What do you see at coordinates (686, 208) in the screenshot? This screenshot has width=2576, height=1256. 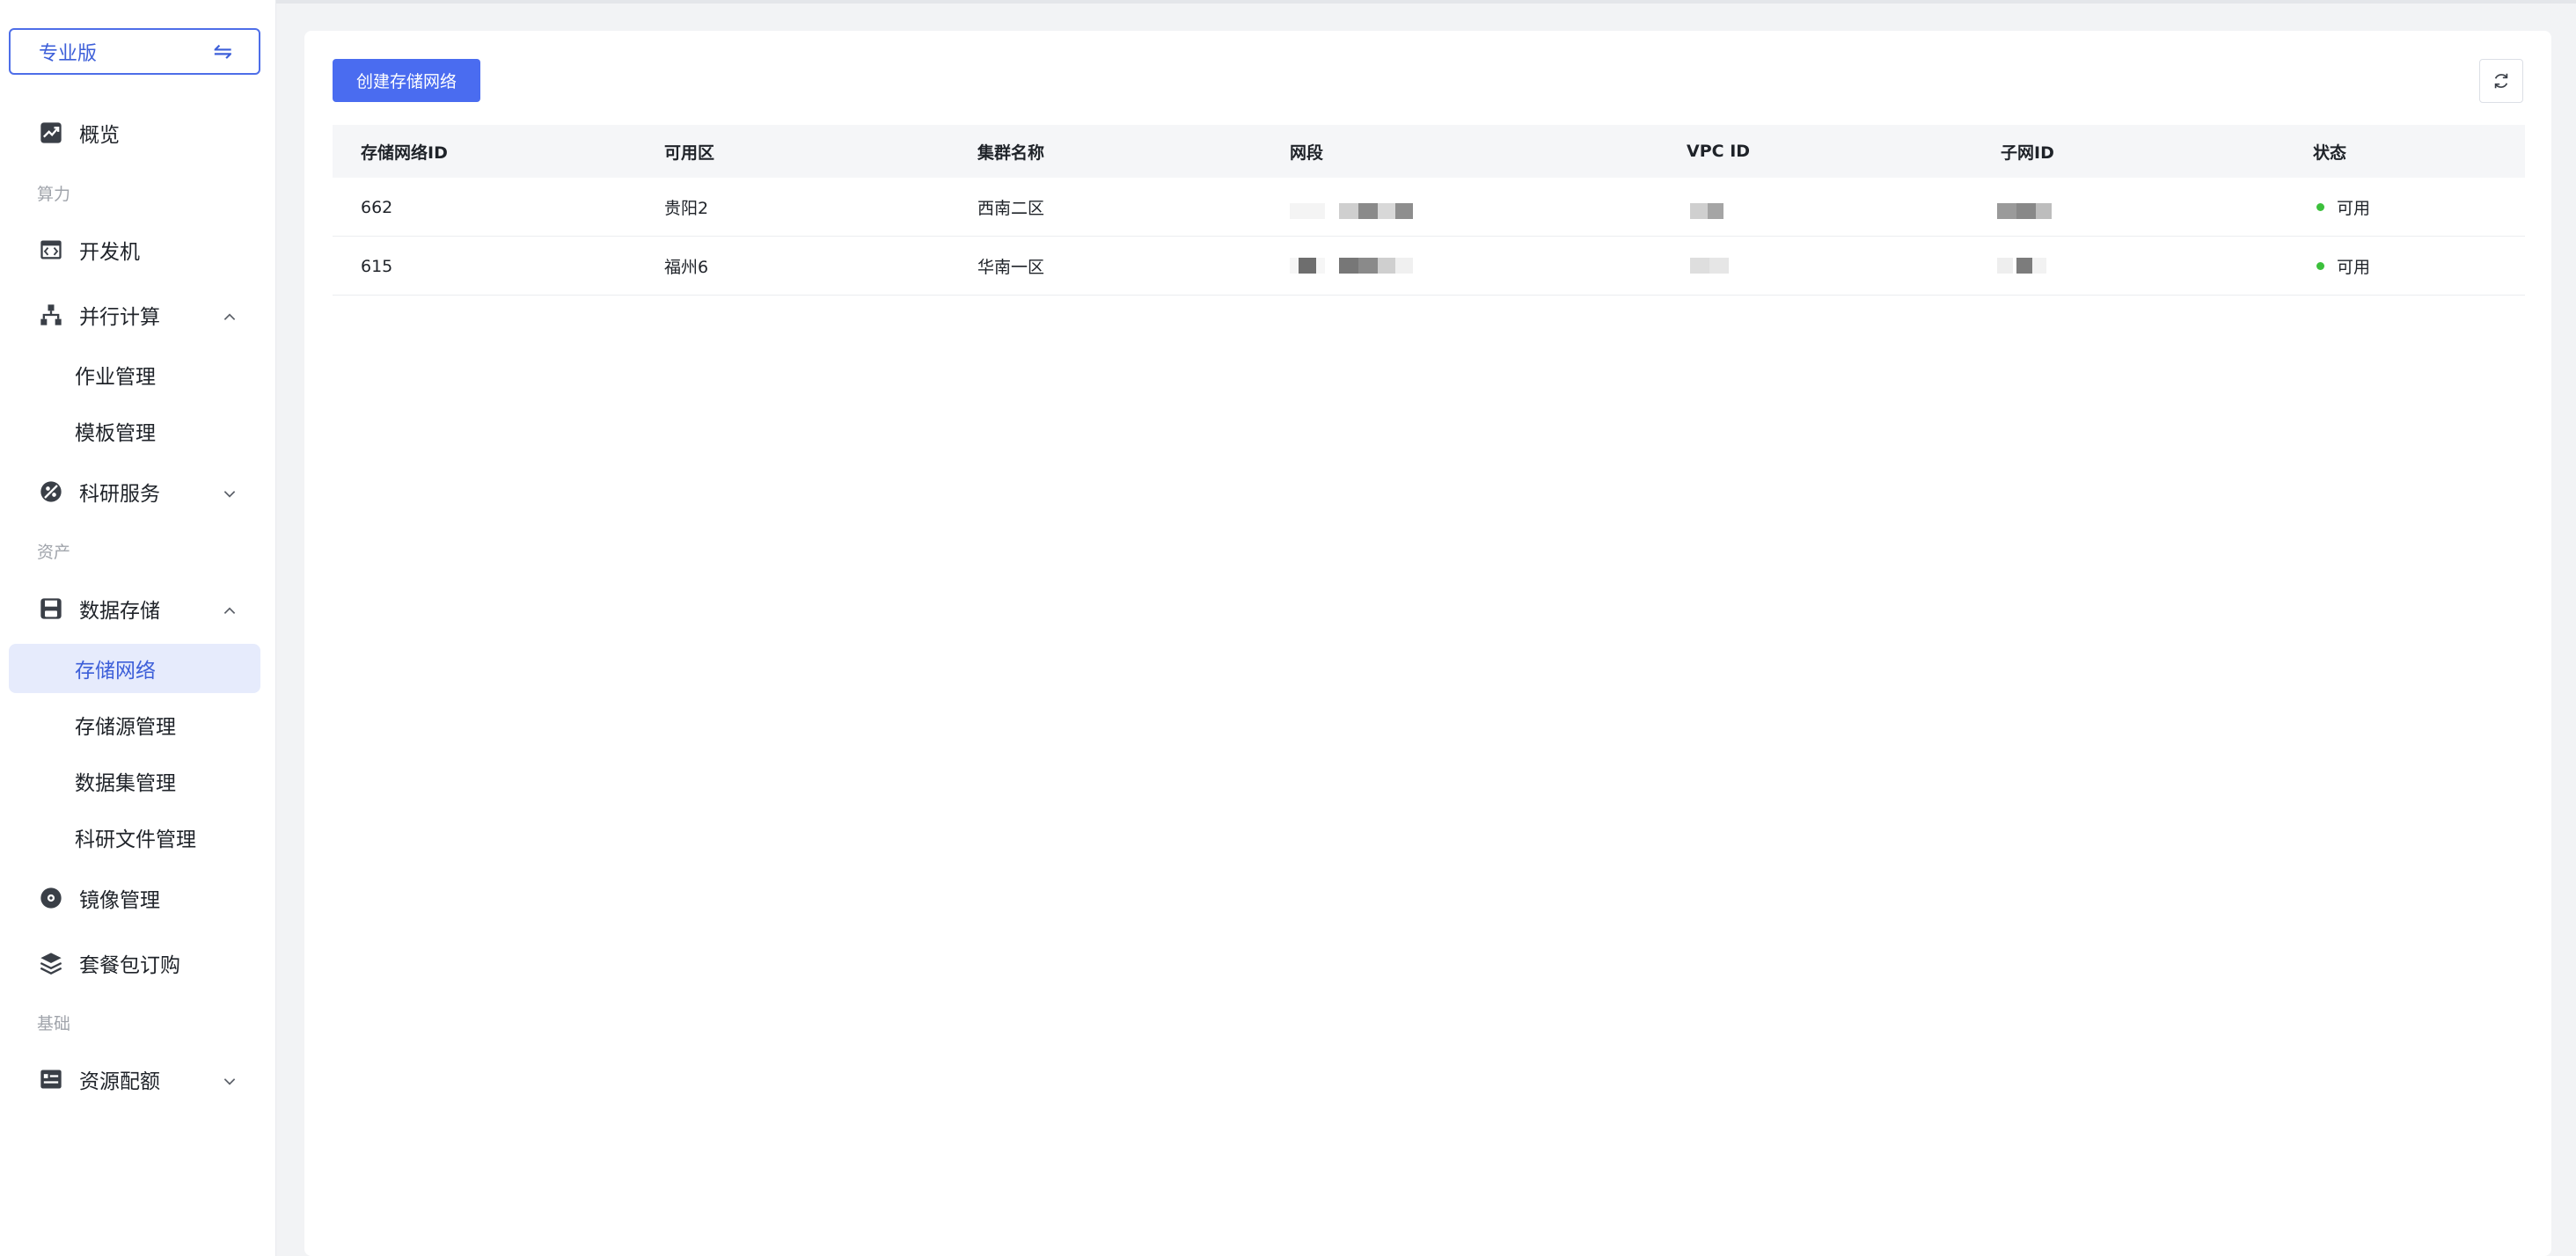 I see `cell-zone: 贵阳2` at bounding box center [686, 208].